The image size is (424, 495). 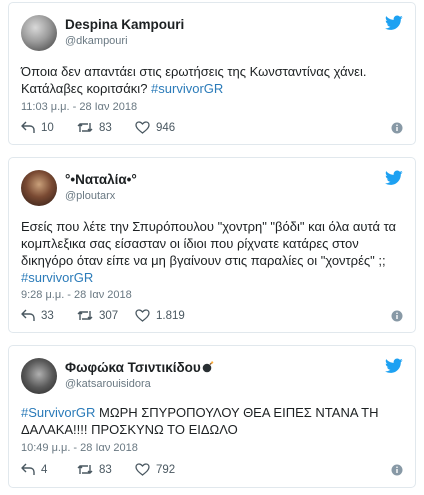 What do you see at coordinates (96, 41) in the screenshot?
I see `author-handle: @dkampouri` at bounding box center [96, 41].